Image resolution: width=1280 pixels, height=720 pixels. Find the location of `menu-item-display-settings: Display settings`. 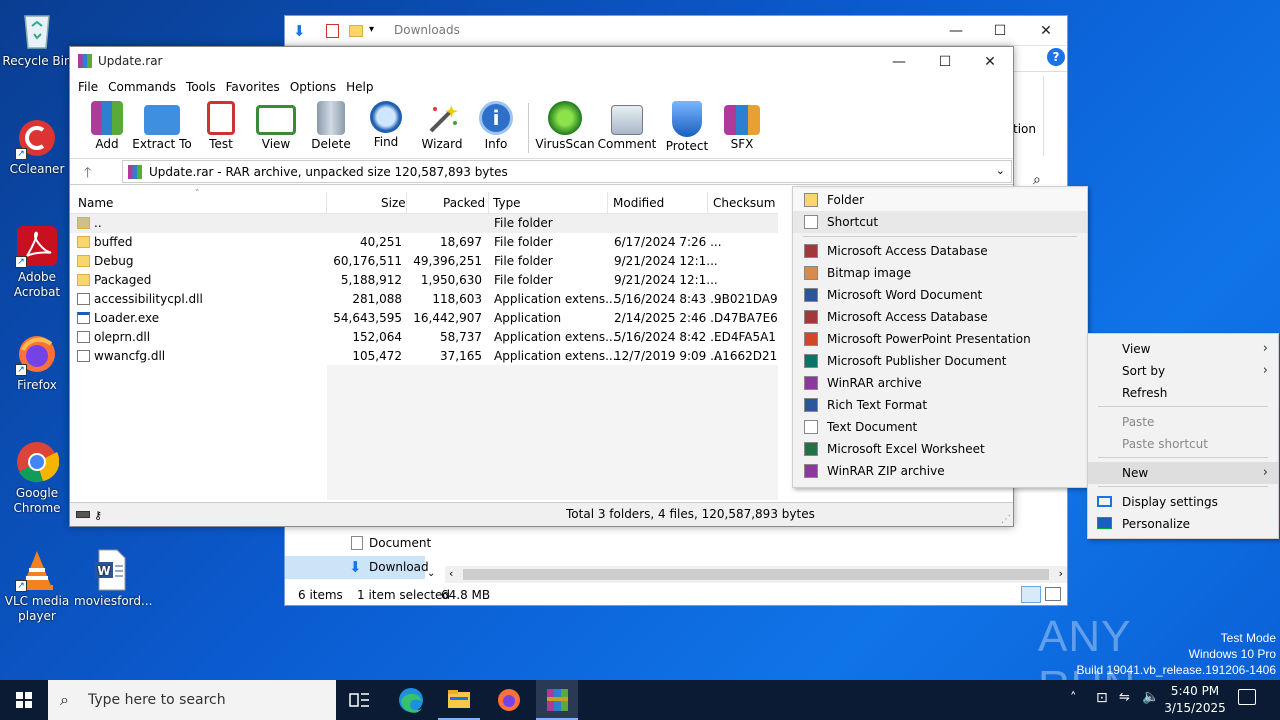

menu-item-display-settings: Display settings is located at coordinates (1183, 502).